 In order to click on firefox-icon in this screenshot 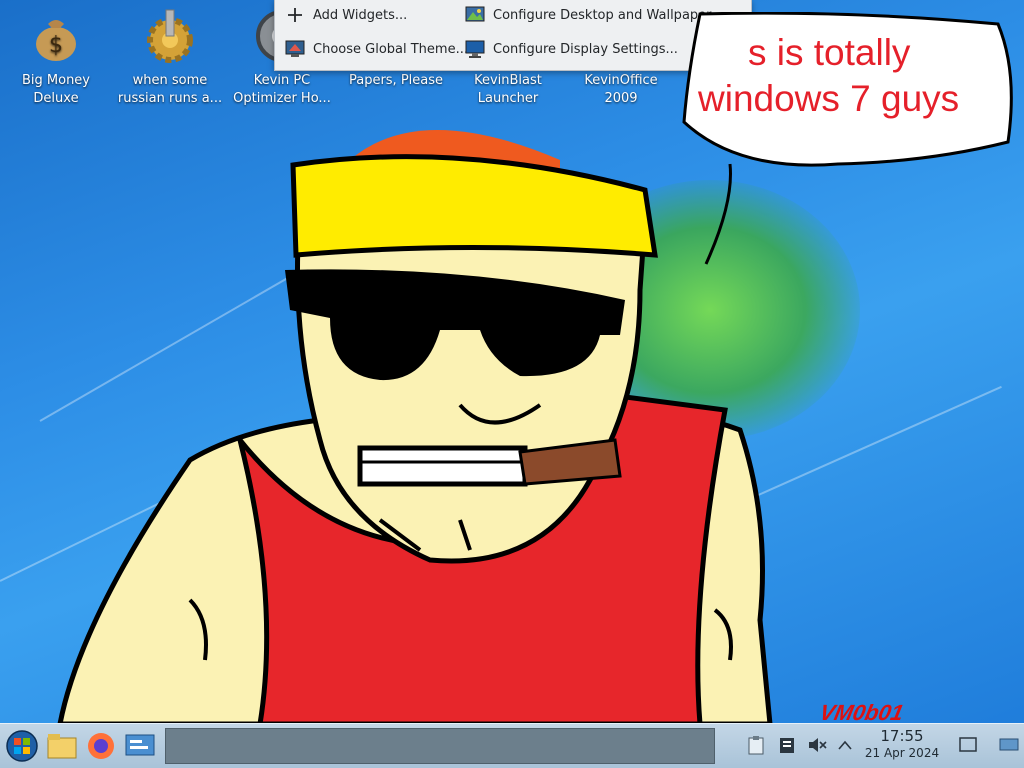, I will do `click(101, 746)`.